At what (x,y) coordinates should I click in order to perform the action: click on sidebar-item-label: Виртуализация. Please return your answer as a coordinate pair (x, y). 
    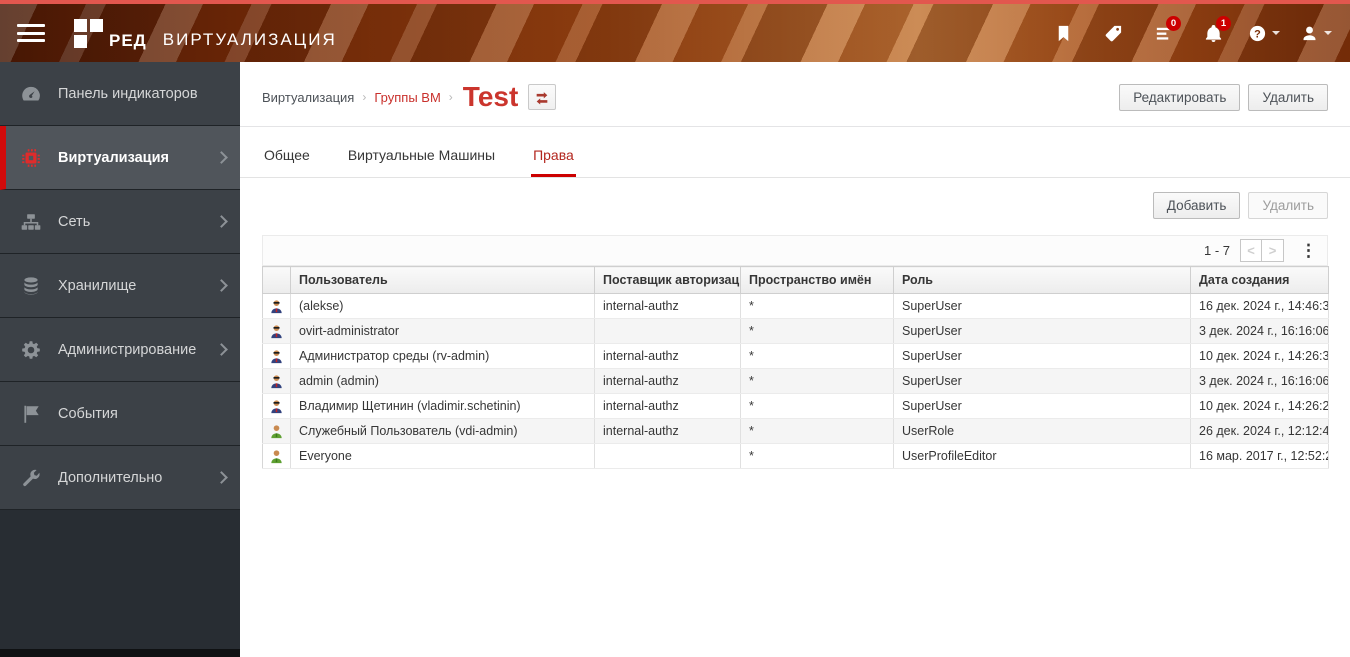
    Looking at the image, I should click on (113, 157).